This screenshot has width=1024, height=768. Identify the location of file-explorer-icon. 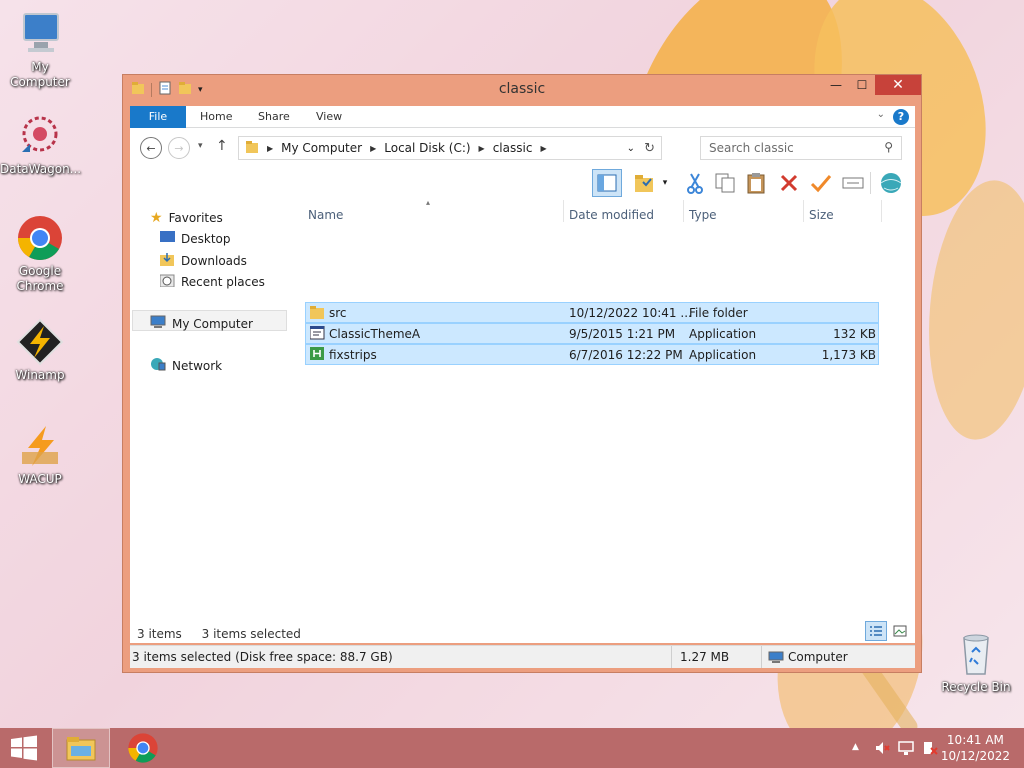
(81, 749).